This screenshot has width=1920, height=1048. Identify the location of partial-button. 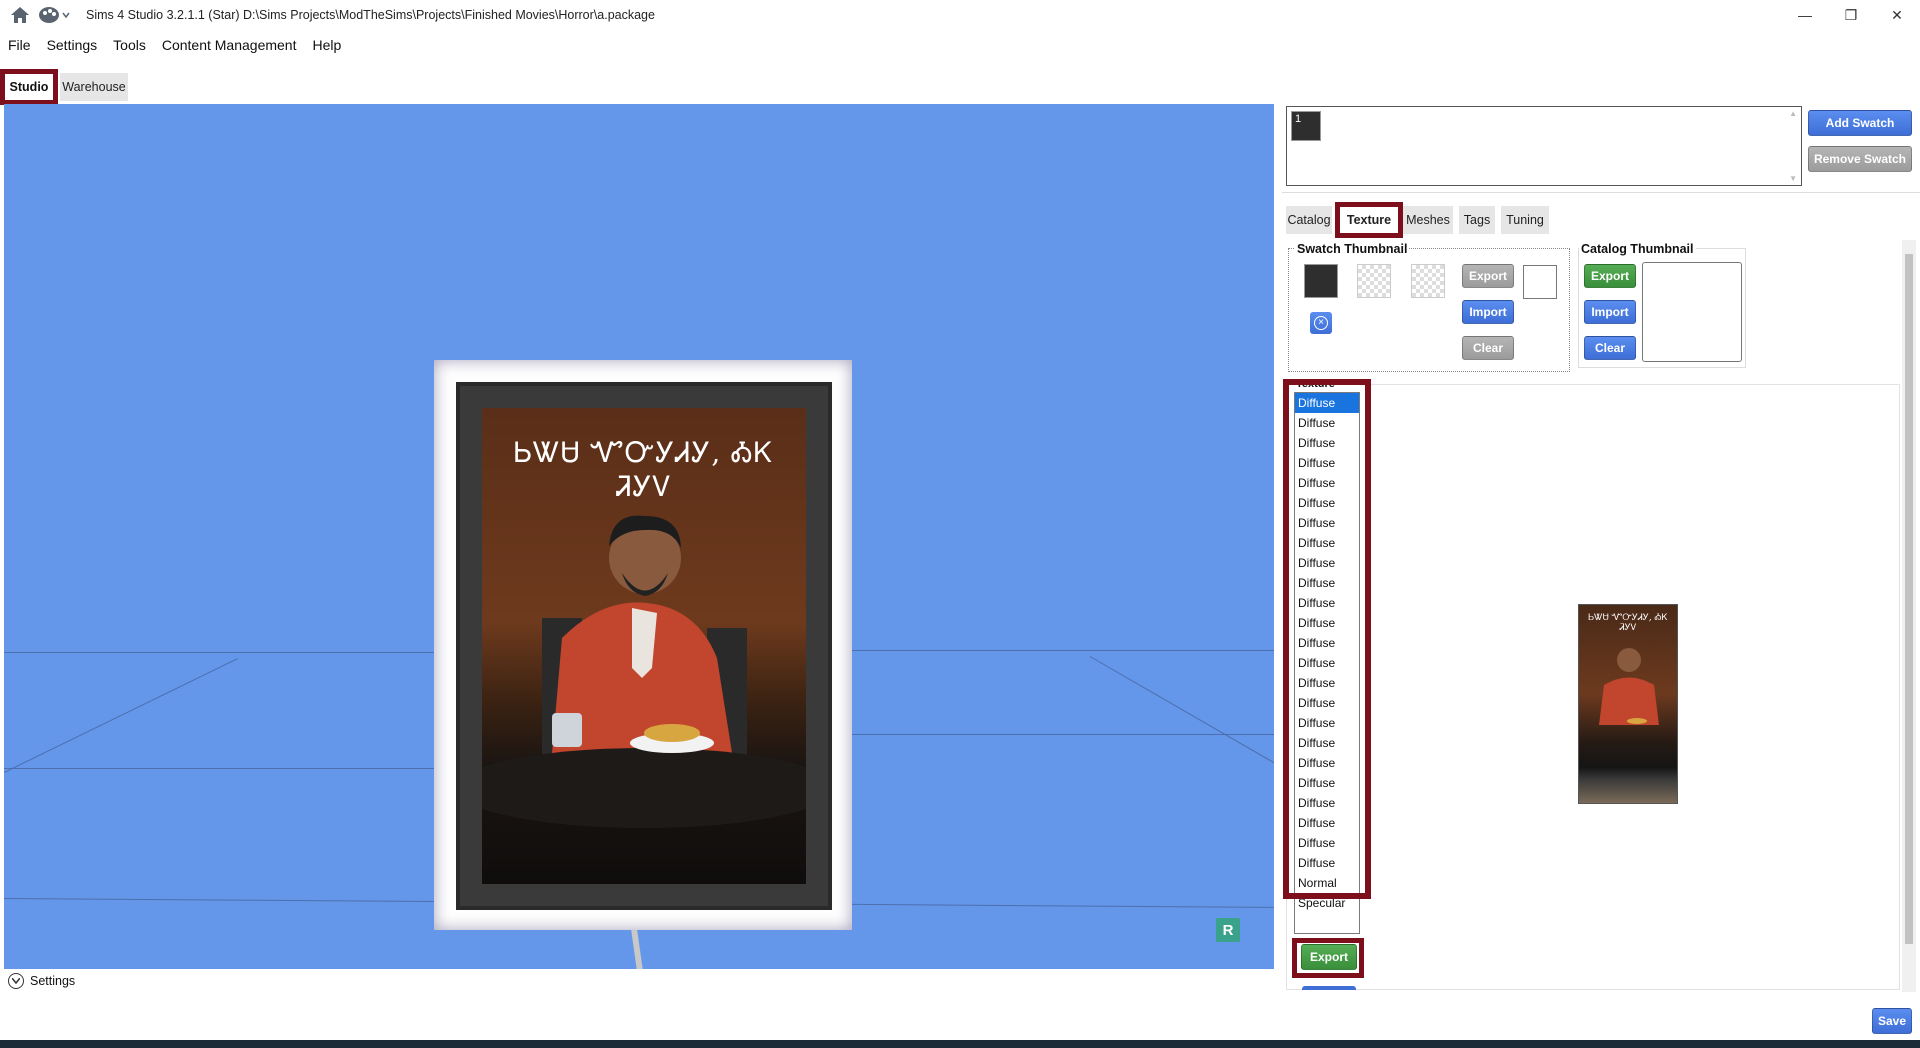
(1329, 988).